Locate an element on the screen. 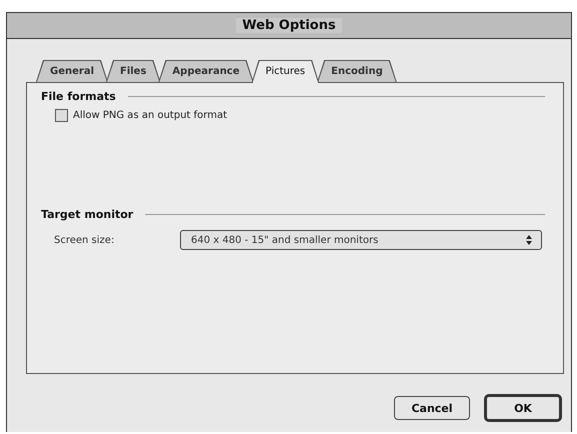 This screenshot has height=434, width=577. dialog-button: OK is located at coordinates (523, 408).